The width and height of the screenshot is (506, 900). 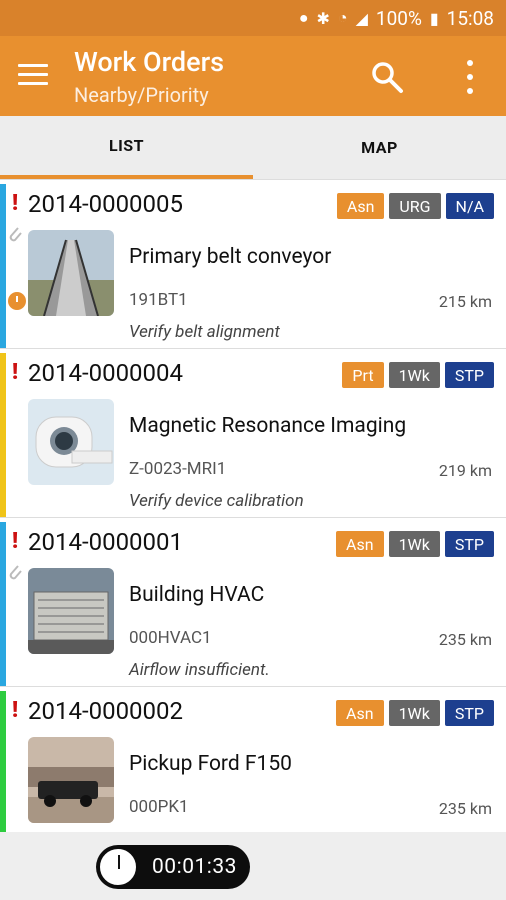 What do you see at coordinates (17, 301) in the screenshot?
I see `timer-icon` at bounding box center [17, 301].